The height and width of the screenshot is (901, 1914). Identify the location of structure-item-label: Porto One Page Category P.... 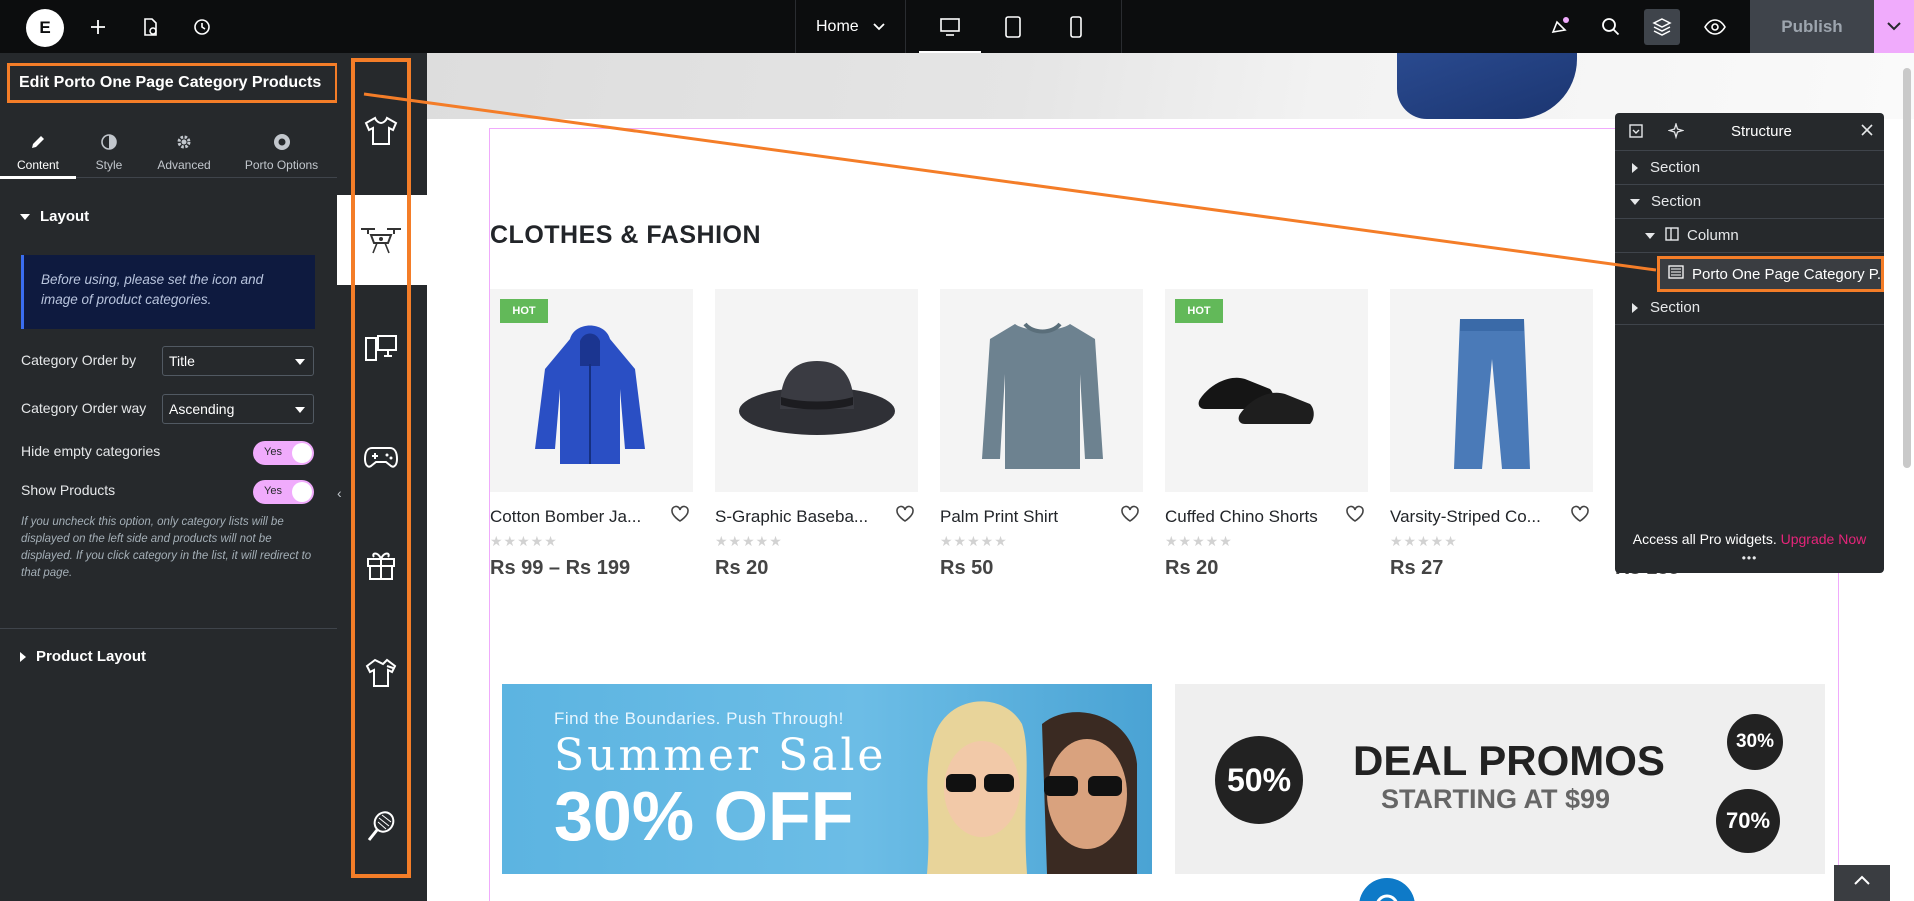
(1788, 274).